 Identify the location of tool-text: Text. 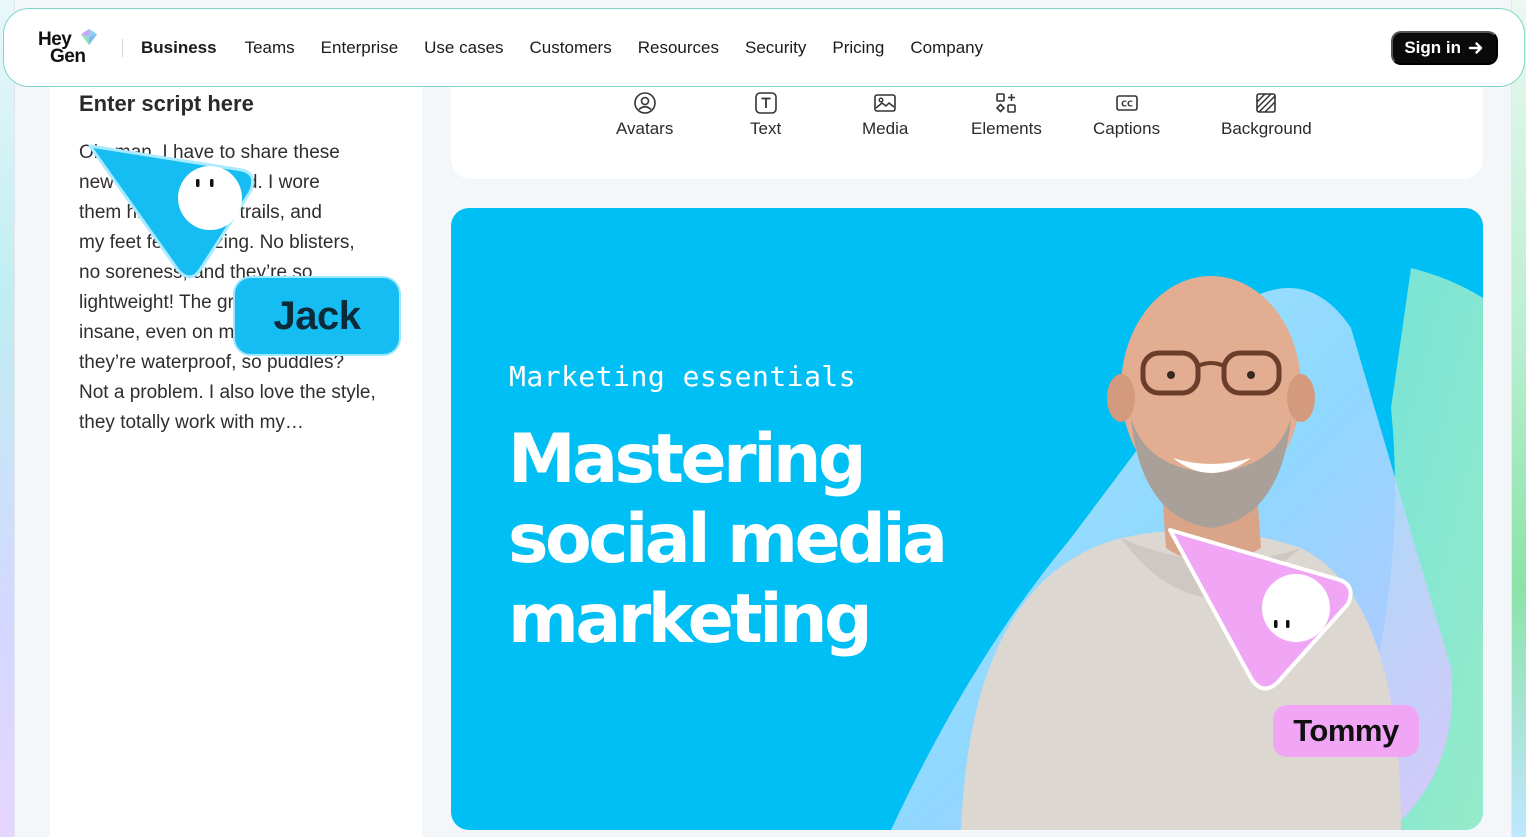
(765, 115).